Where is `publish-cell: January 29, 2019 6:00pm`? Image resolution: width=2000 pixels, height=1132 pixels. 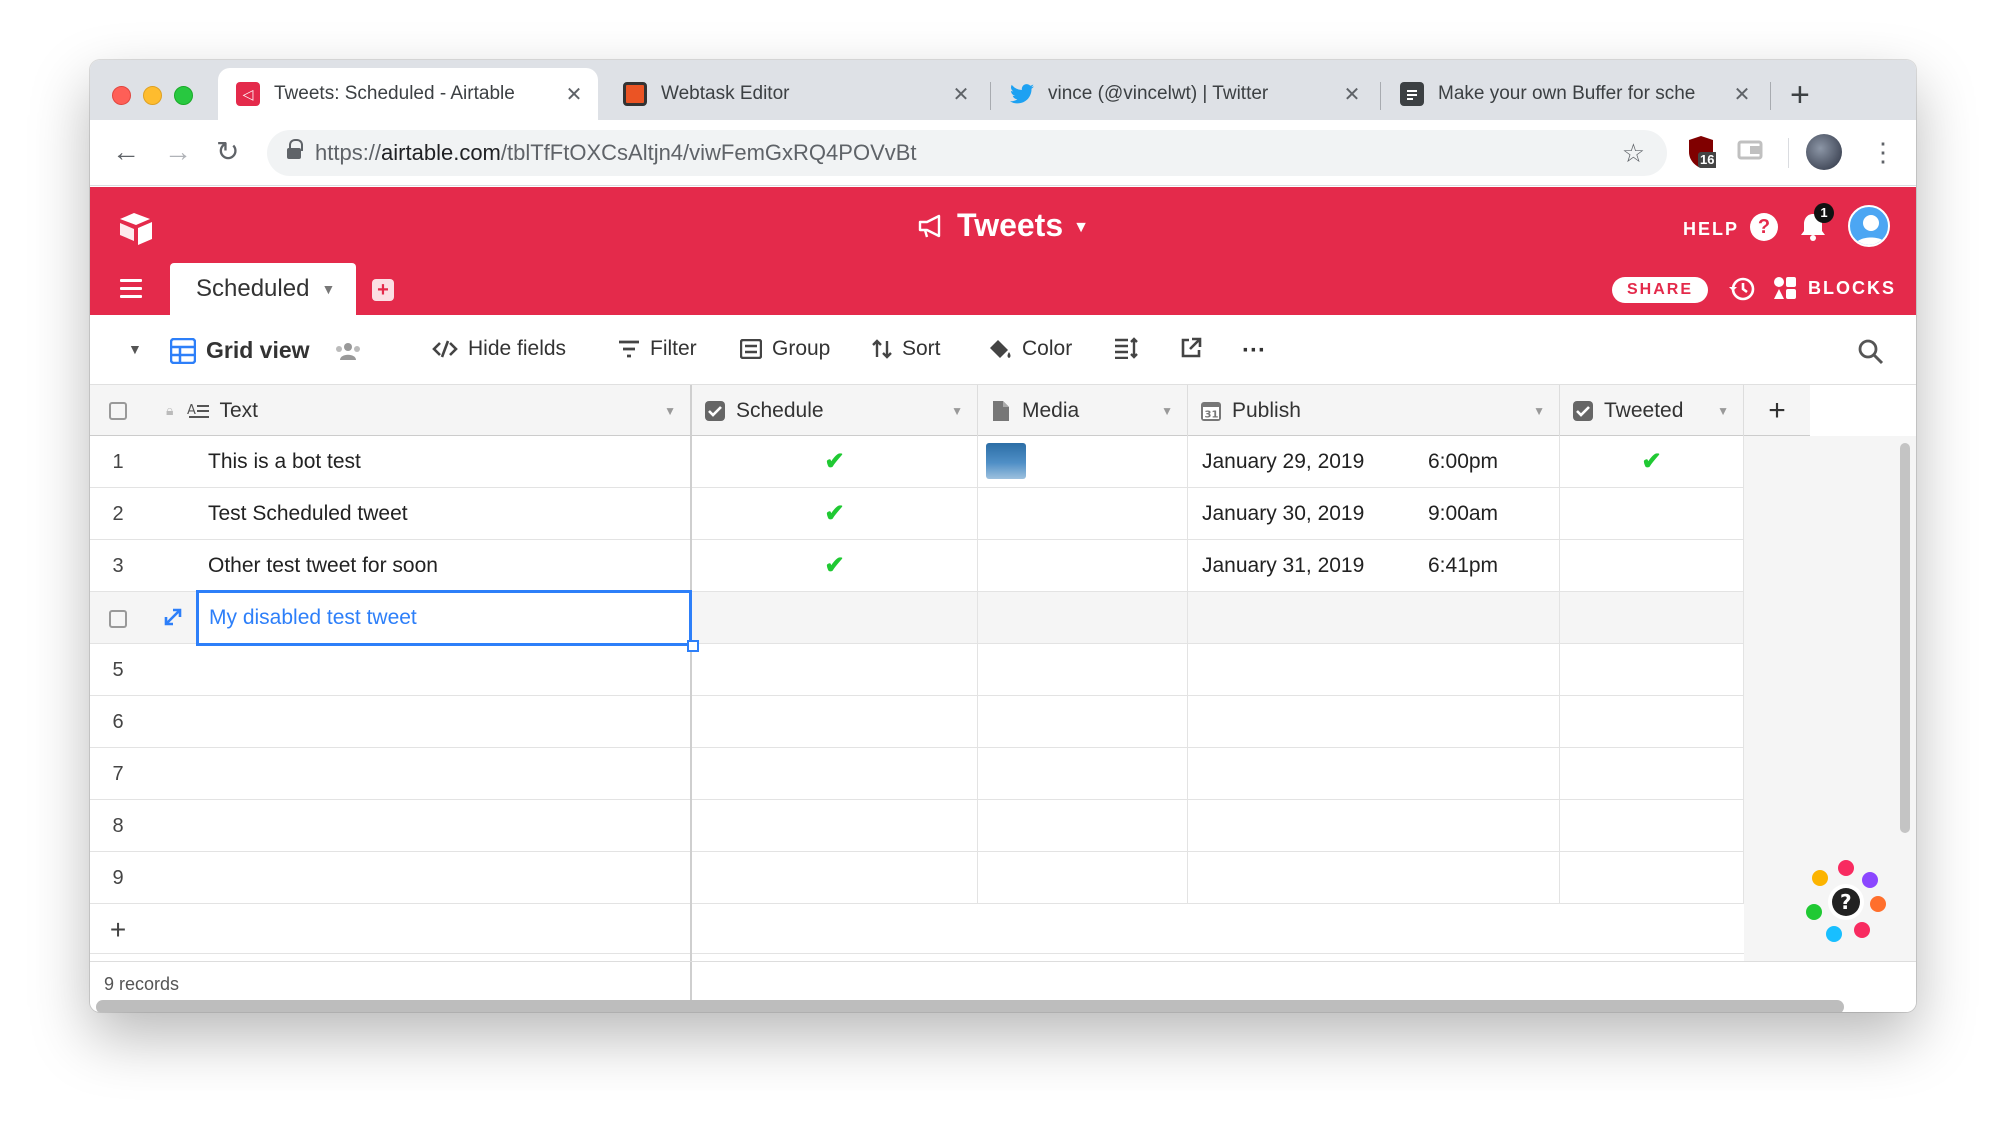 publish-cell: January 29, 2019 6:00pm is located at coordinates (1374, 462).